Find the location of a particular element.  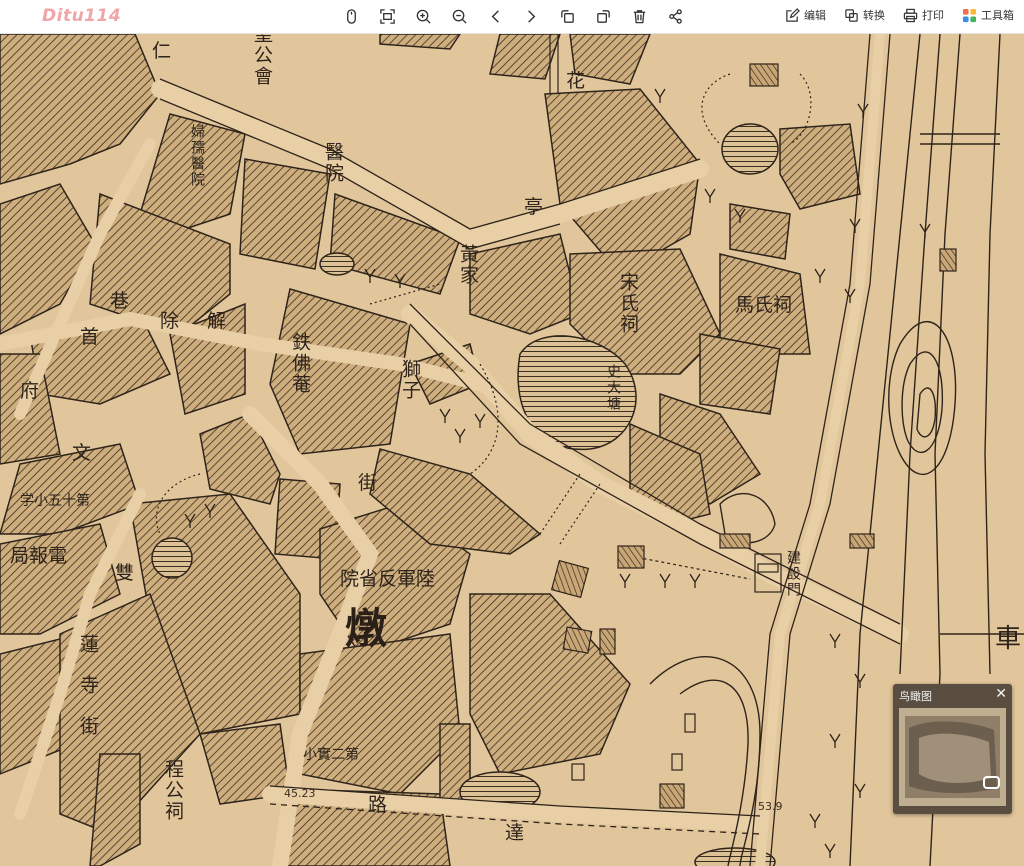

map-label-school-15: 第十五小学 is located at coordinates (55, 501).